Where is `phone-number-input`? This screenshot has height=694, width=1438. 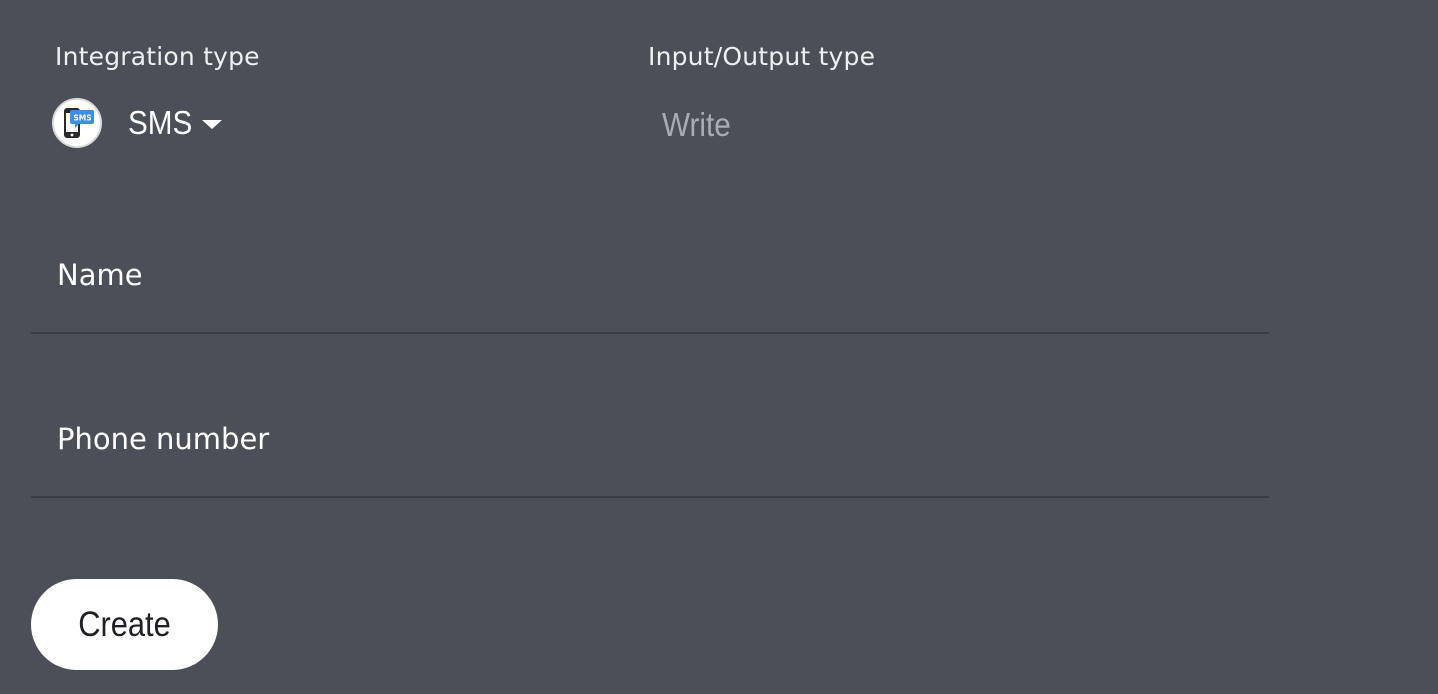 phone-number-input is located at coordinates (650, 467).